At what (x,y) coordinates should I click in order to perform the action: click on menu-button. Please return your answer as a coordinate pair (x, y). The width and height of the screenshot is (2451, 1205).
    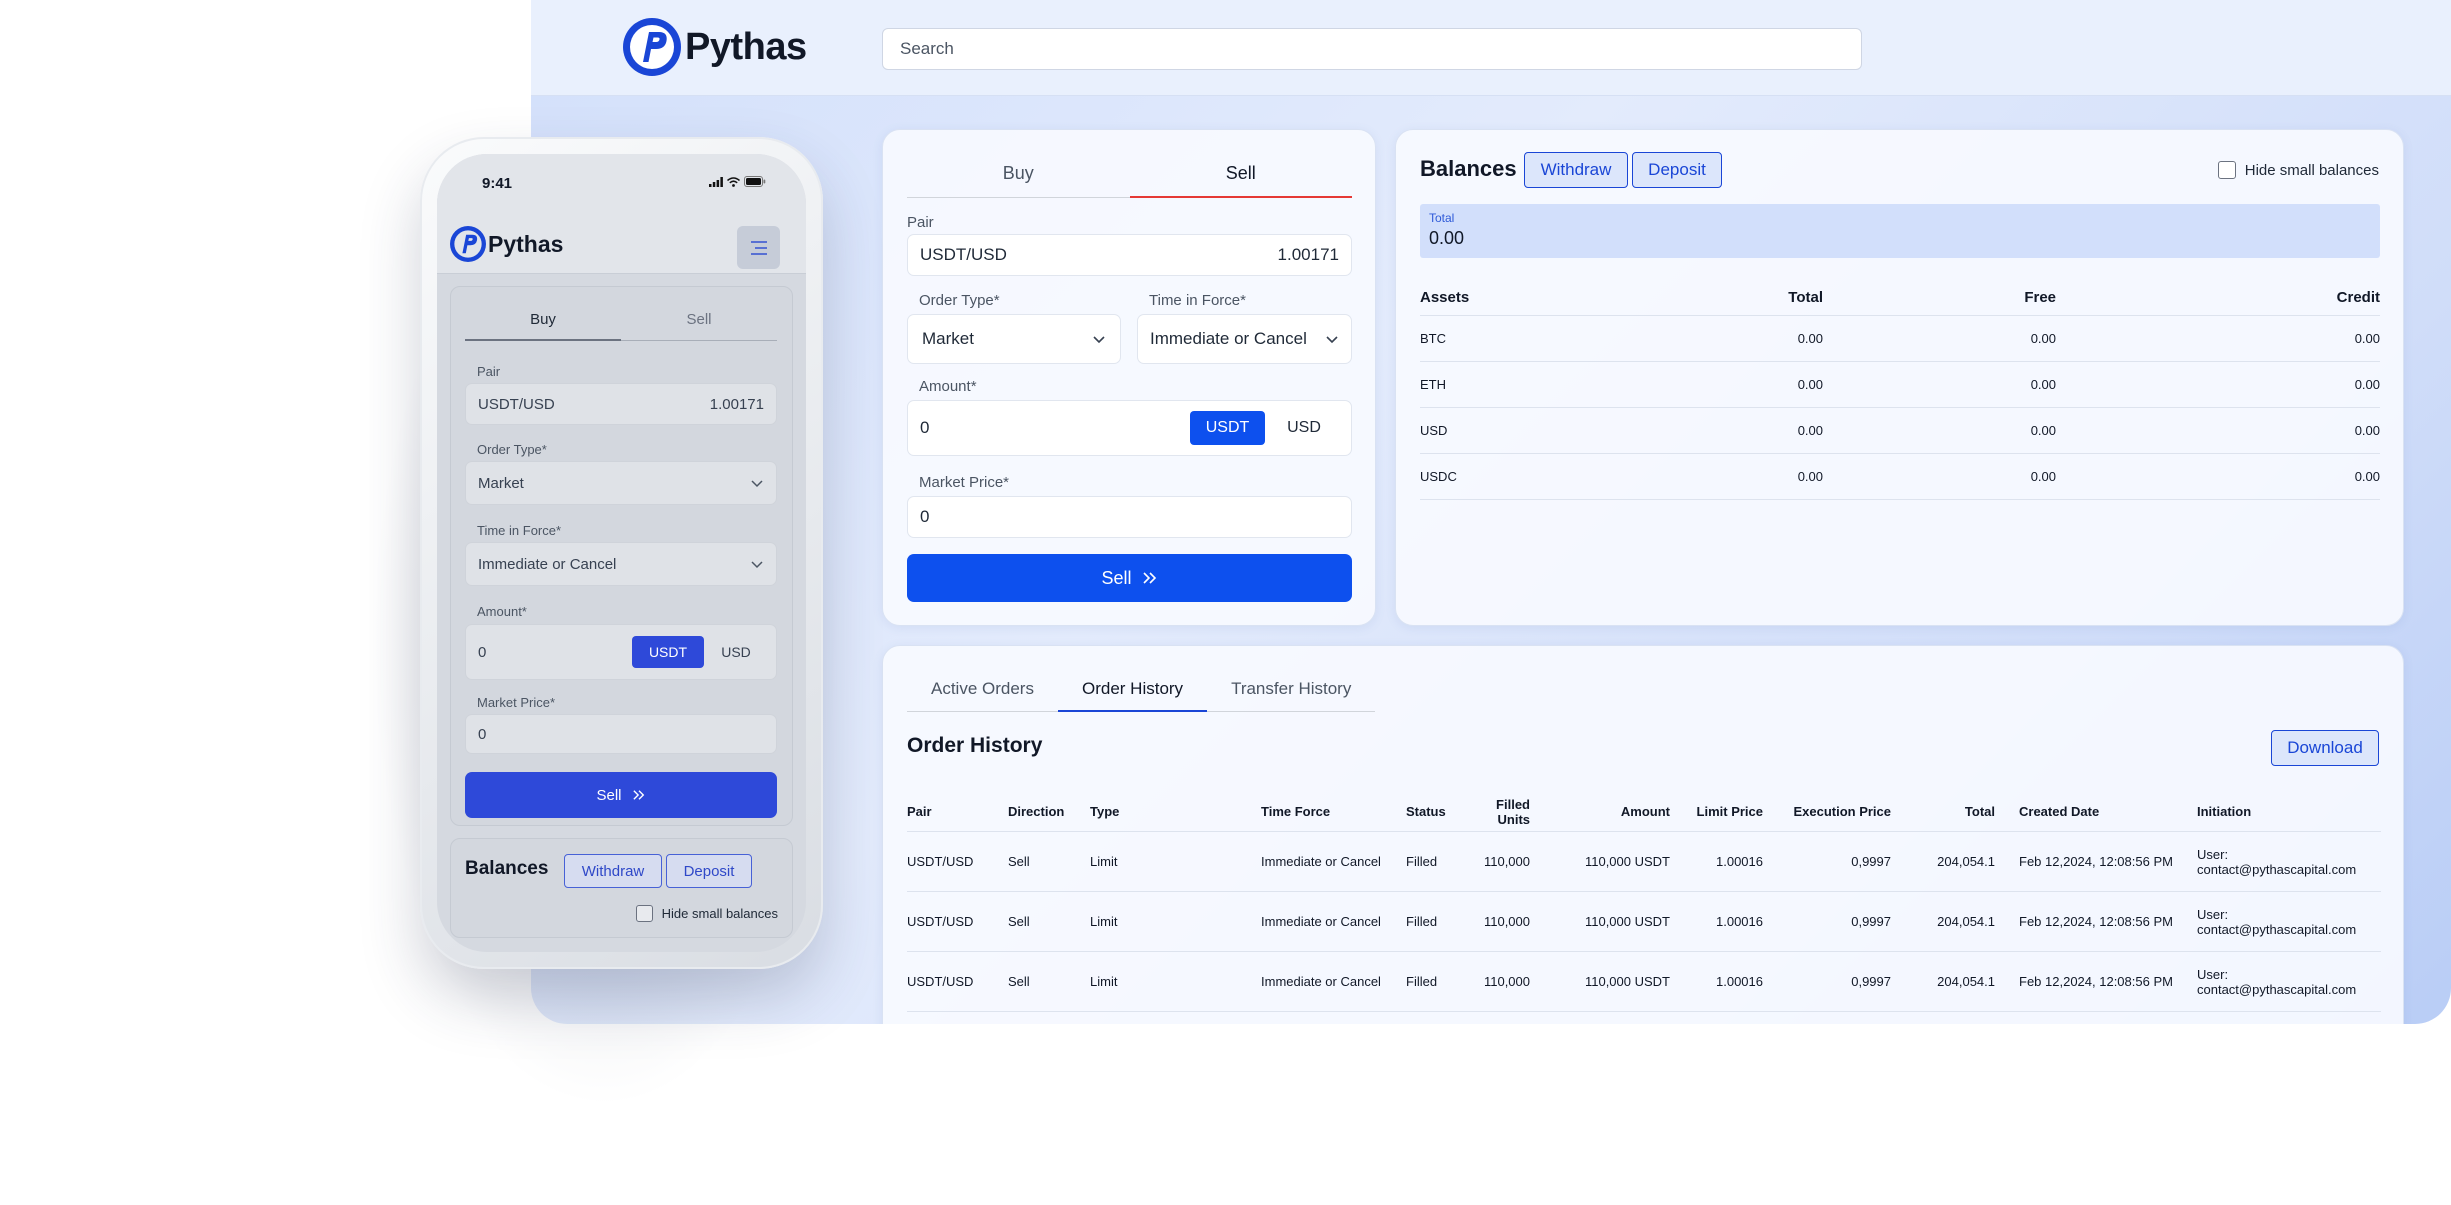
    Looking at the image, I should click on (758, 247).